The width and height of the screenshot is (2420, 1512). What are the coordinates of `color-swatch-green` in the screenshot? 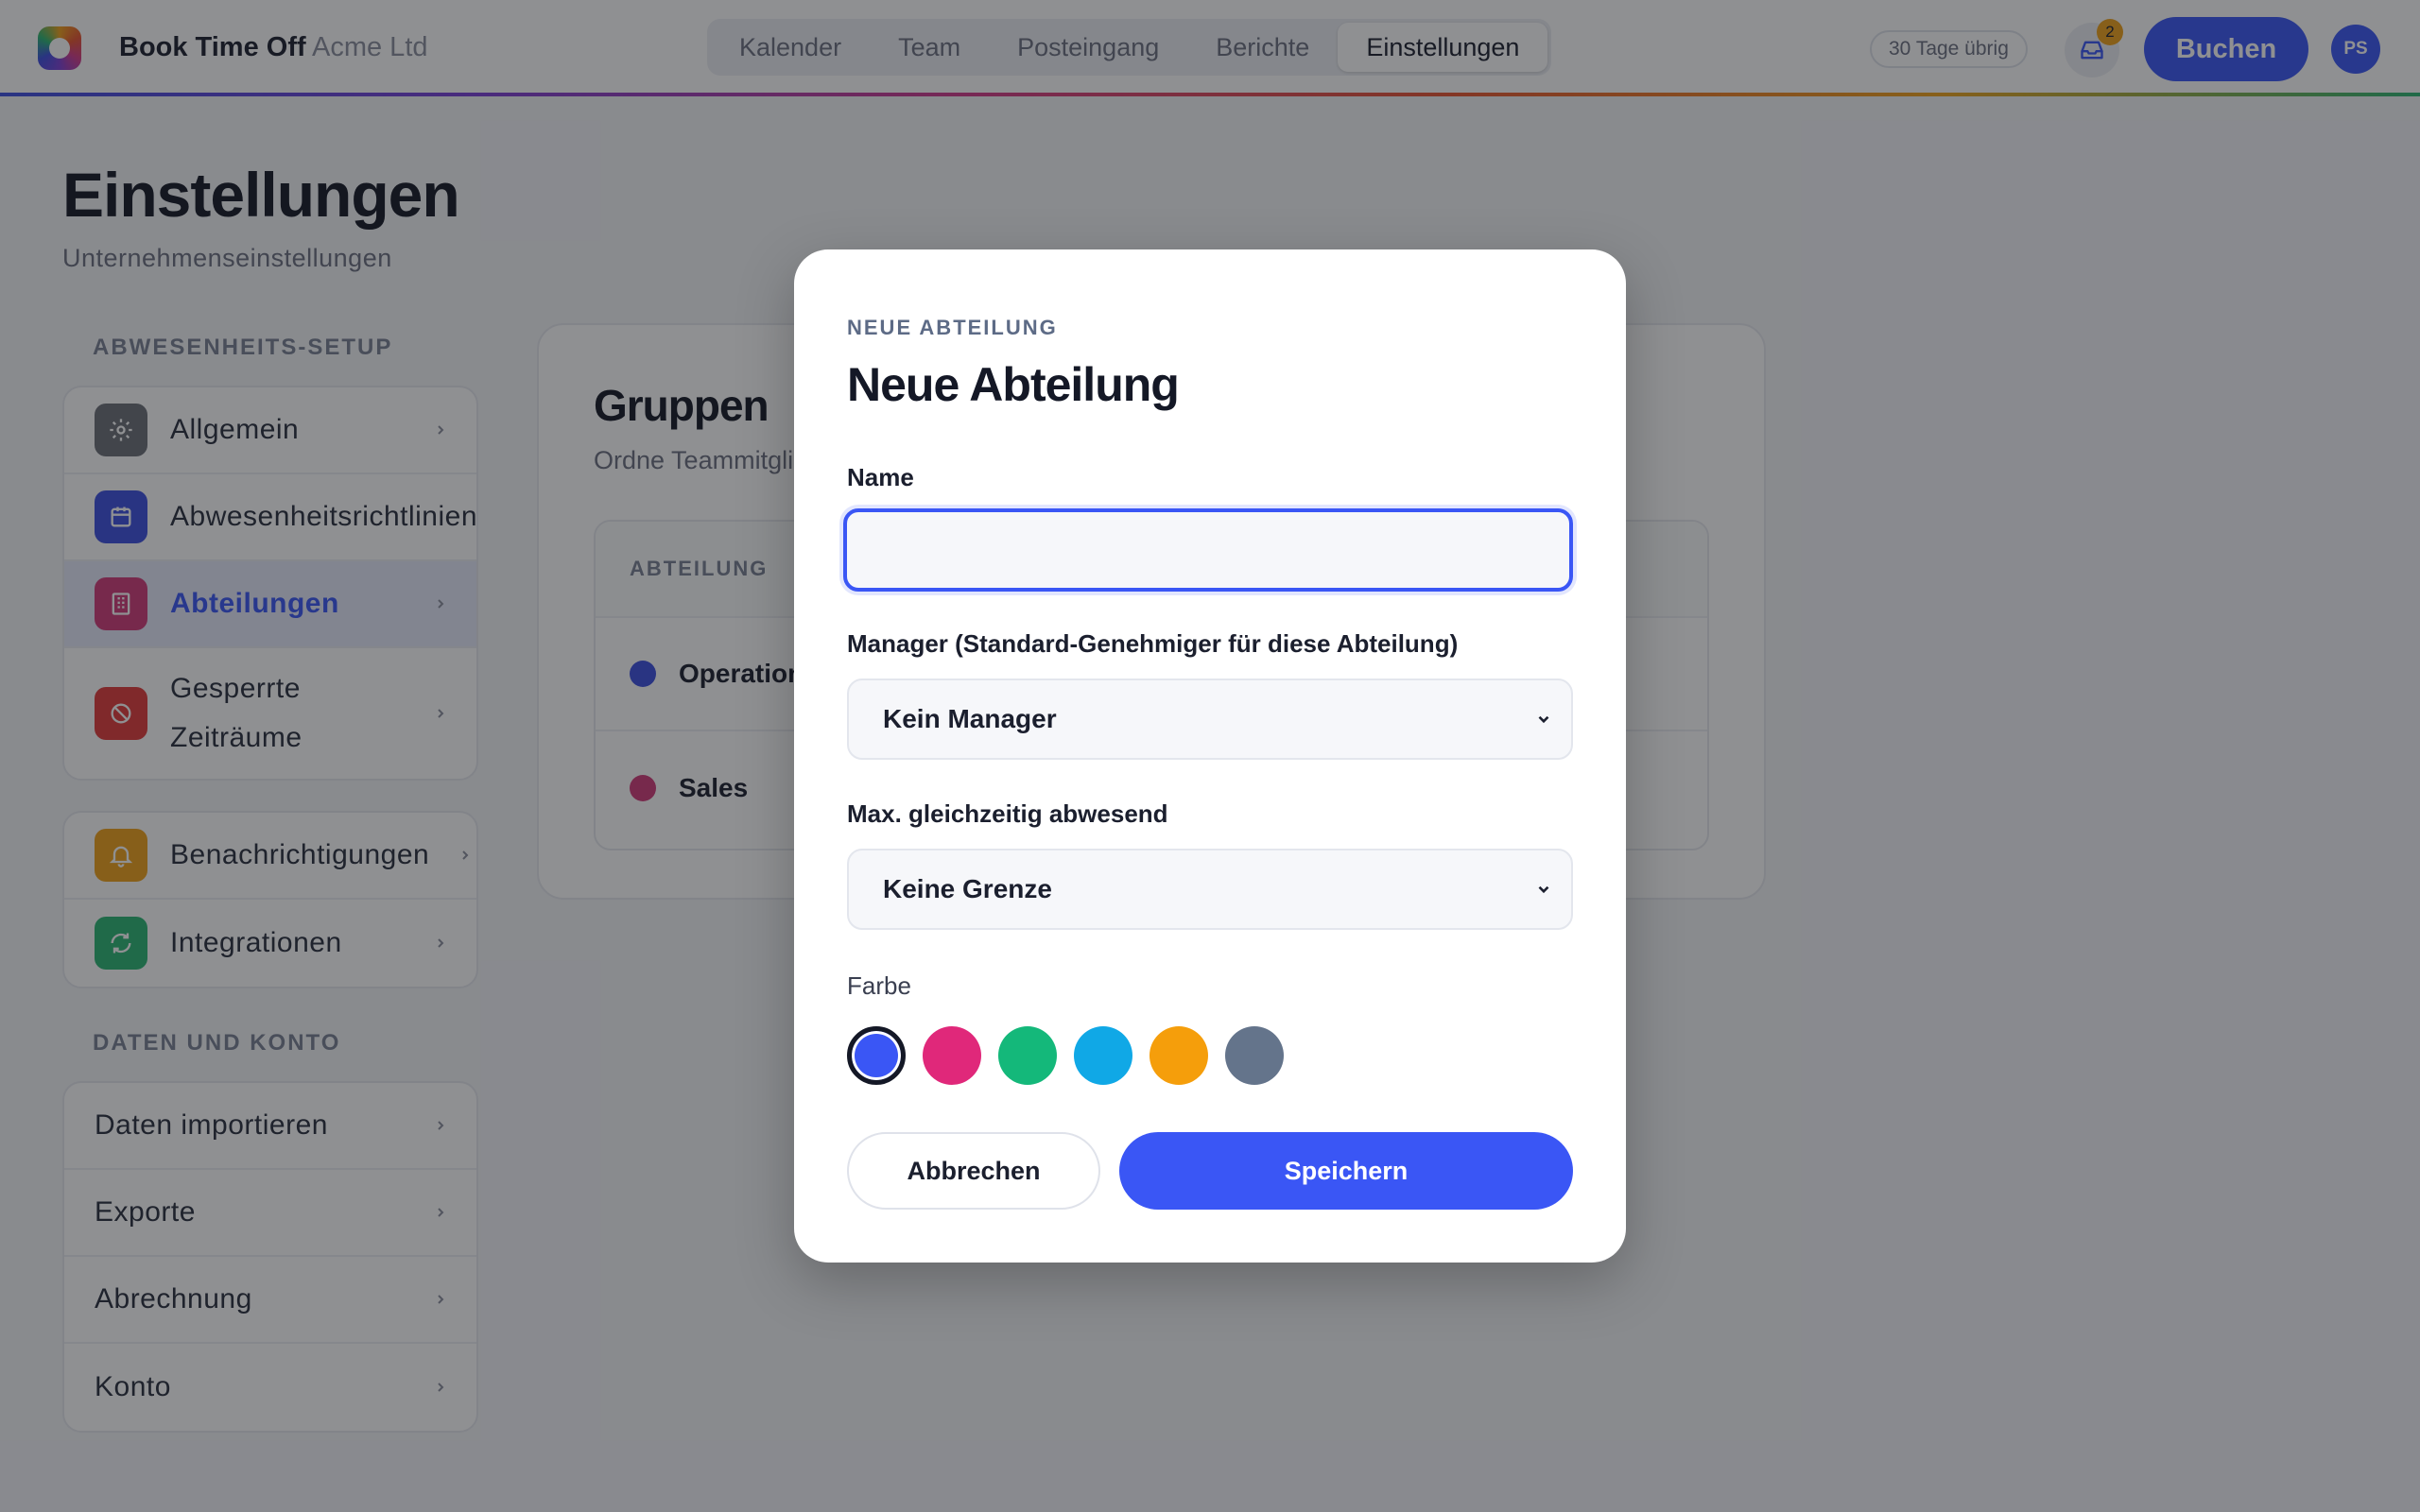 It's located at (1027, 1055).